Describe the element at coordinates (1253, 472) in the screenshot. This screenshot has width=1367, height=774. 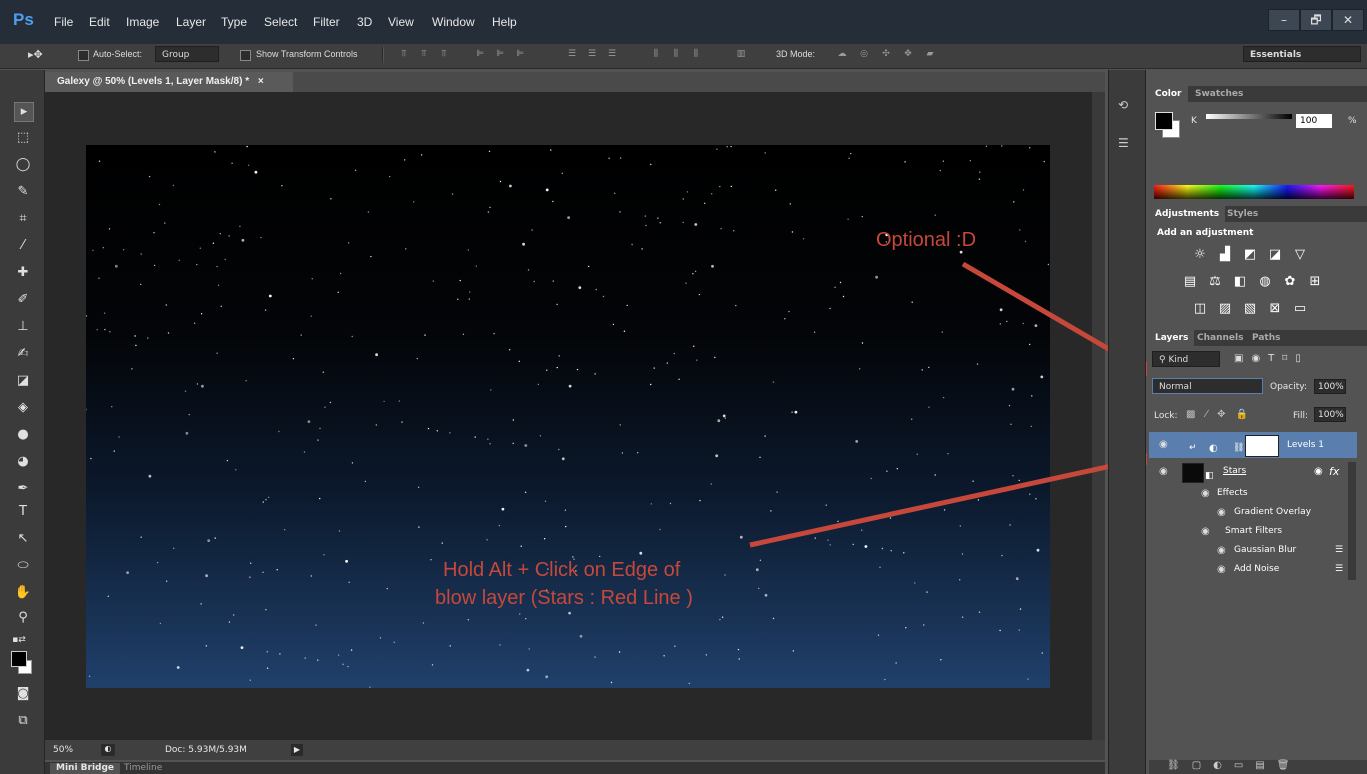
I see `layer-stars: ◉ ◧ Stars ◉ fx` at that location.